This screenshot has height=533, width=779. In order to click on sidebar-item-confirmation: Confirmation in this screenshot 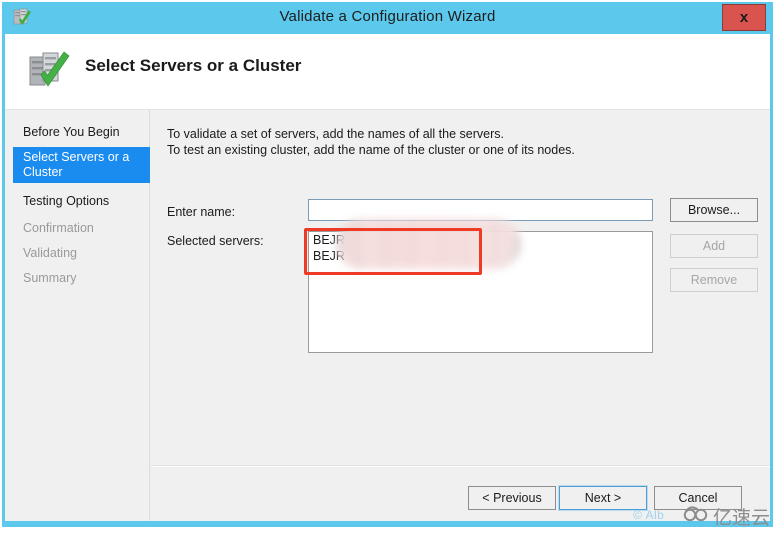, I will do `click(81, 228)`.